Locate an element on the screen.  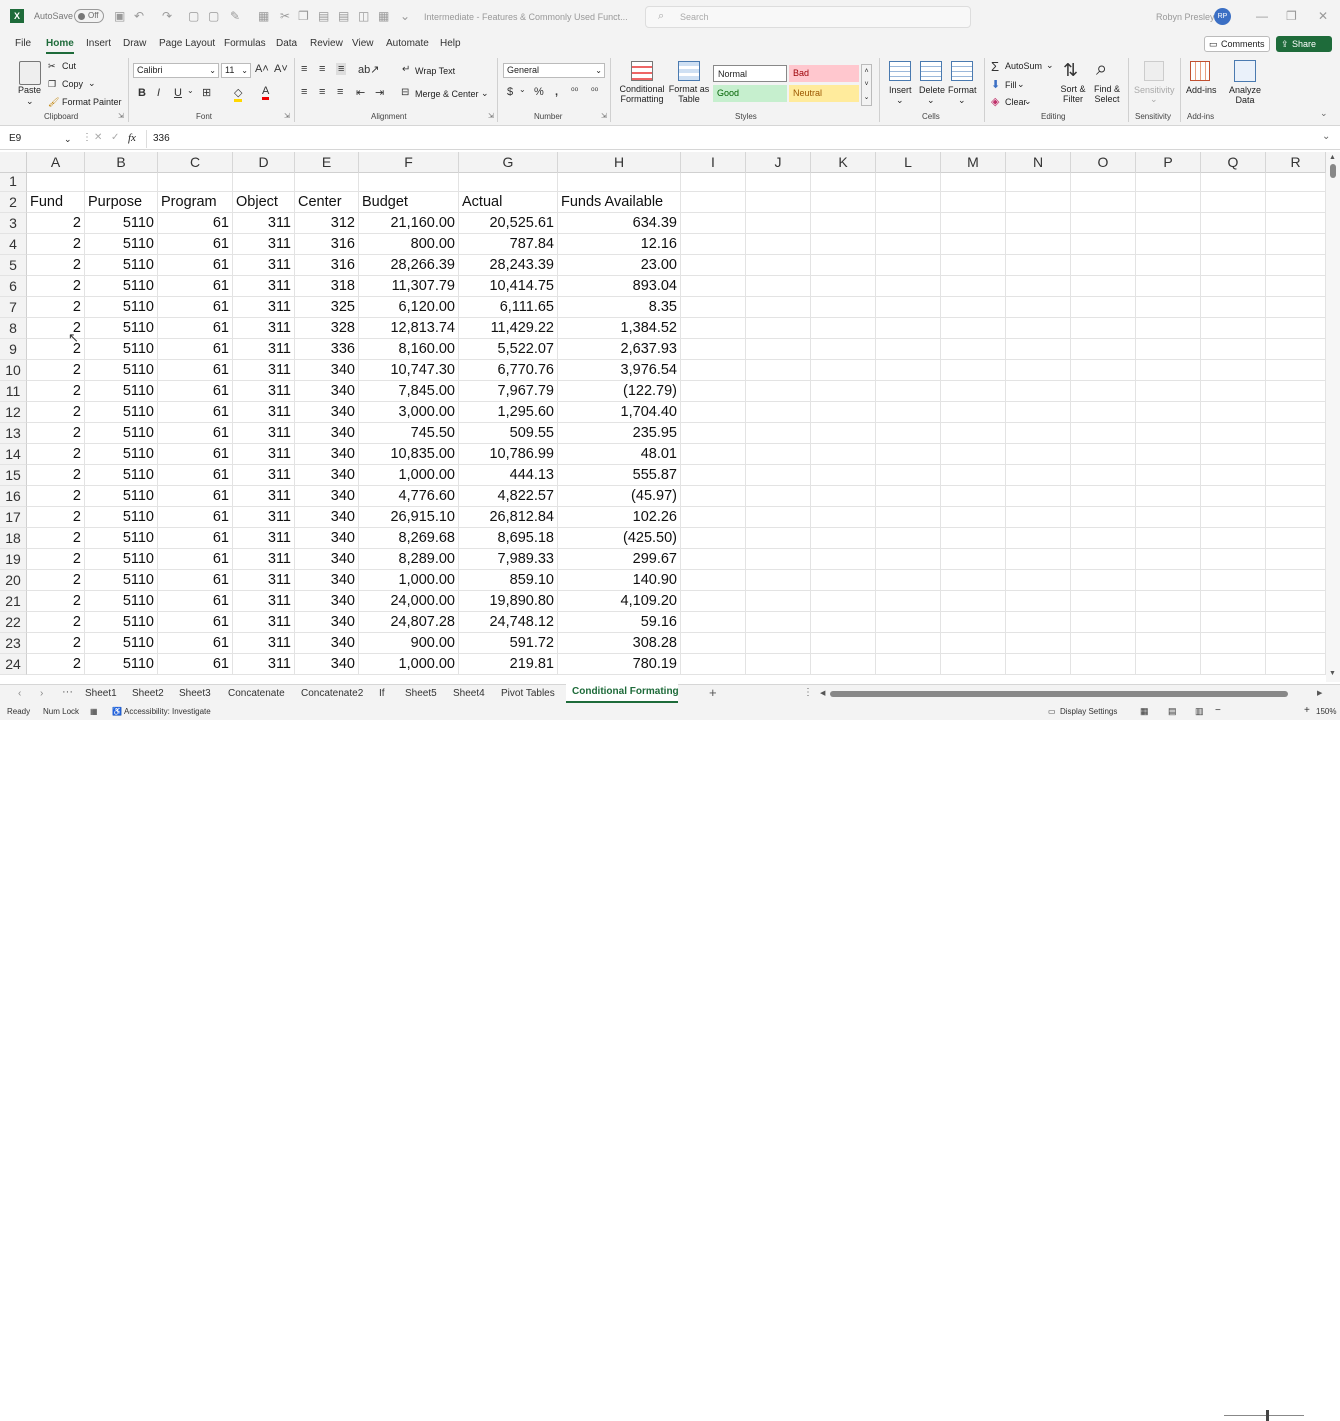
format-dropdown-icon: ⌄ is located at coordinates (962, 100).